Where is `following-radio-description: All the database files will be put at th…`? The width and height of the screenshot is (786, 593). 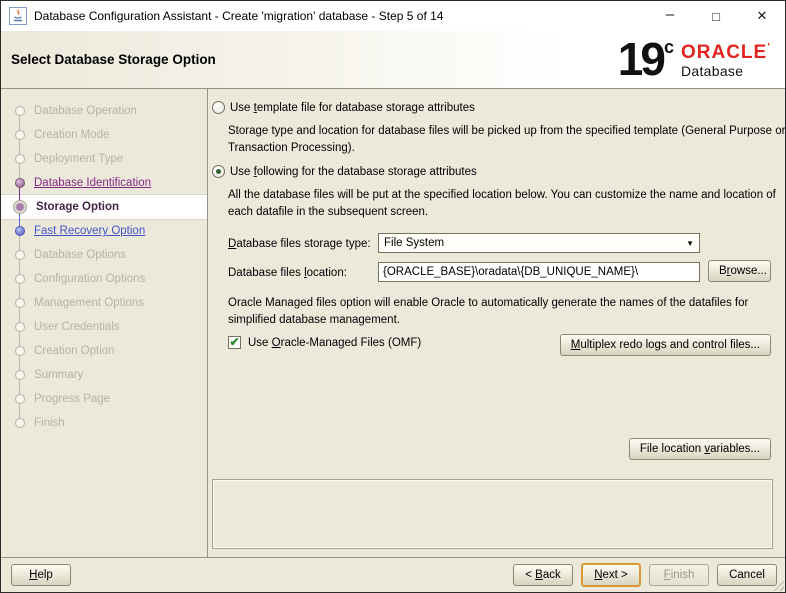
following-radio-description: All the database files will be put at th… is located at coordinates (502, 203).